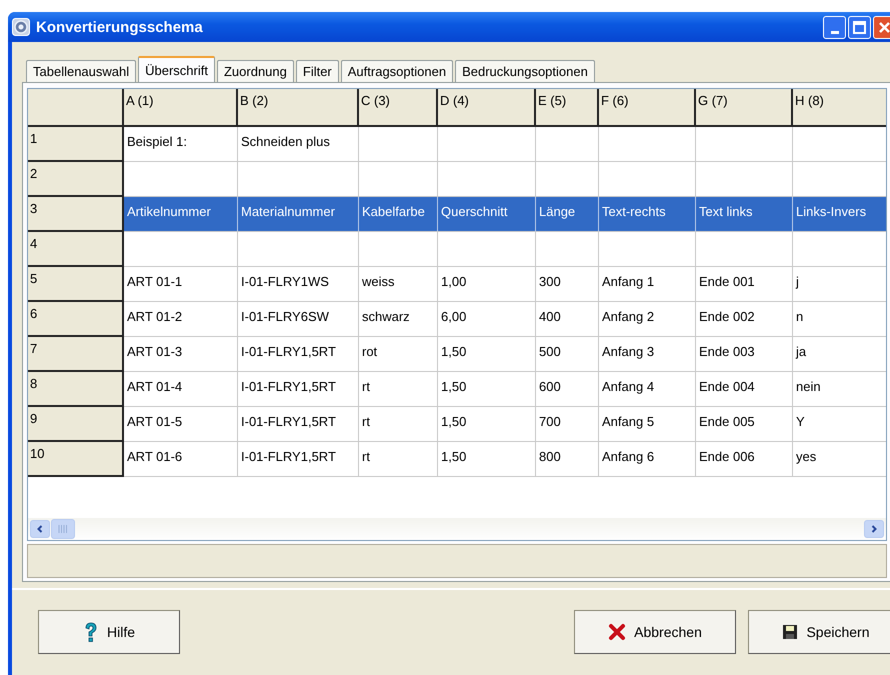 Image resolution: width=890 pixels, height=675 pixels. Describe the element at coordinates (487, 319) in the screenshot. I see `table-cell: 6,00` at that location.